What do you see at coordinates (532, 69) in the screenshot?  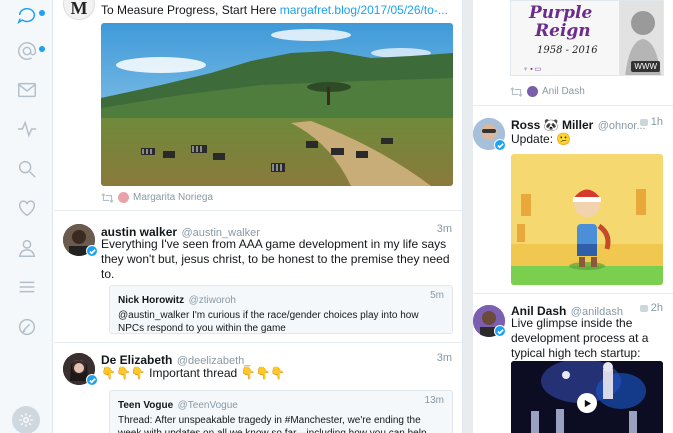 I see `prince-symbol-icon: ♀ ▪ ▭` at bounding box center [532, 69].